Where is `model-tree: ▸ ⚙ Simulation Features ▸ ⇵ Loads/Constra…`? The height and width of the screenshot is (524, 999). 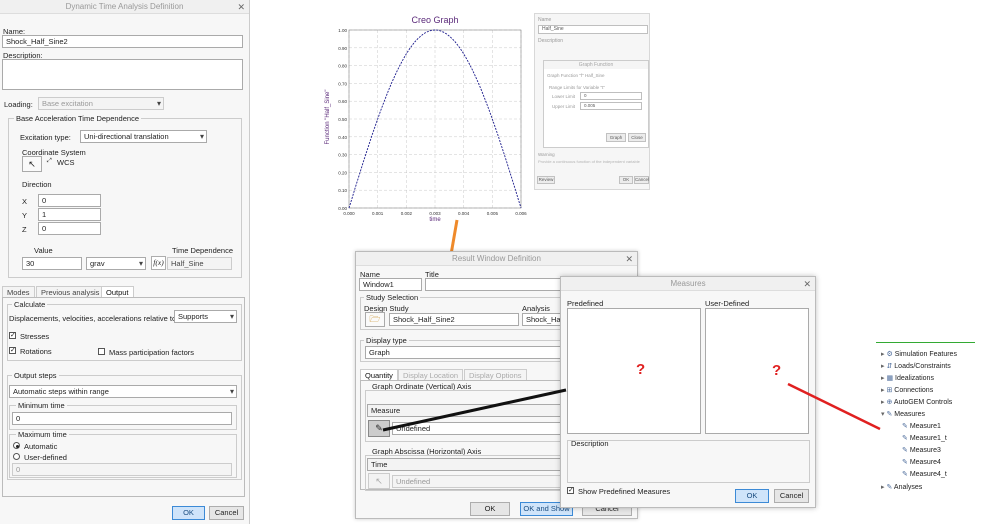
model-tree: ▸ ⚙ Simulation Features ▸ ⇵ Loads/Constra… is located at coordinates (937, 420).